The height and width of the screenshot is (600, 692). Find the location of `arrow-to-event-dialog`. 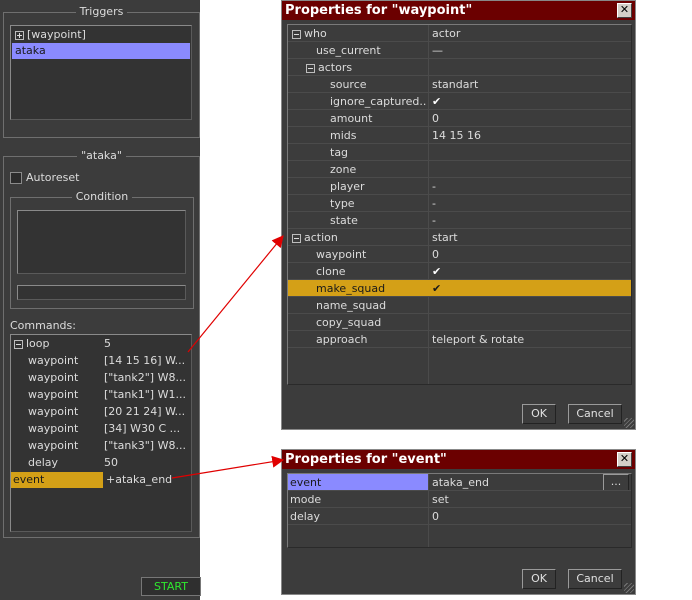

arrow-to-event-dialog is located at coordinates (228, 467).